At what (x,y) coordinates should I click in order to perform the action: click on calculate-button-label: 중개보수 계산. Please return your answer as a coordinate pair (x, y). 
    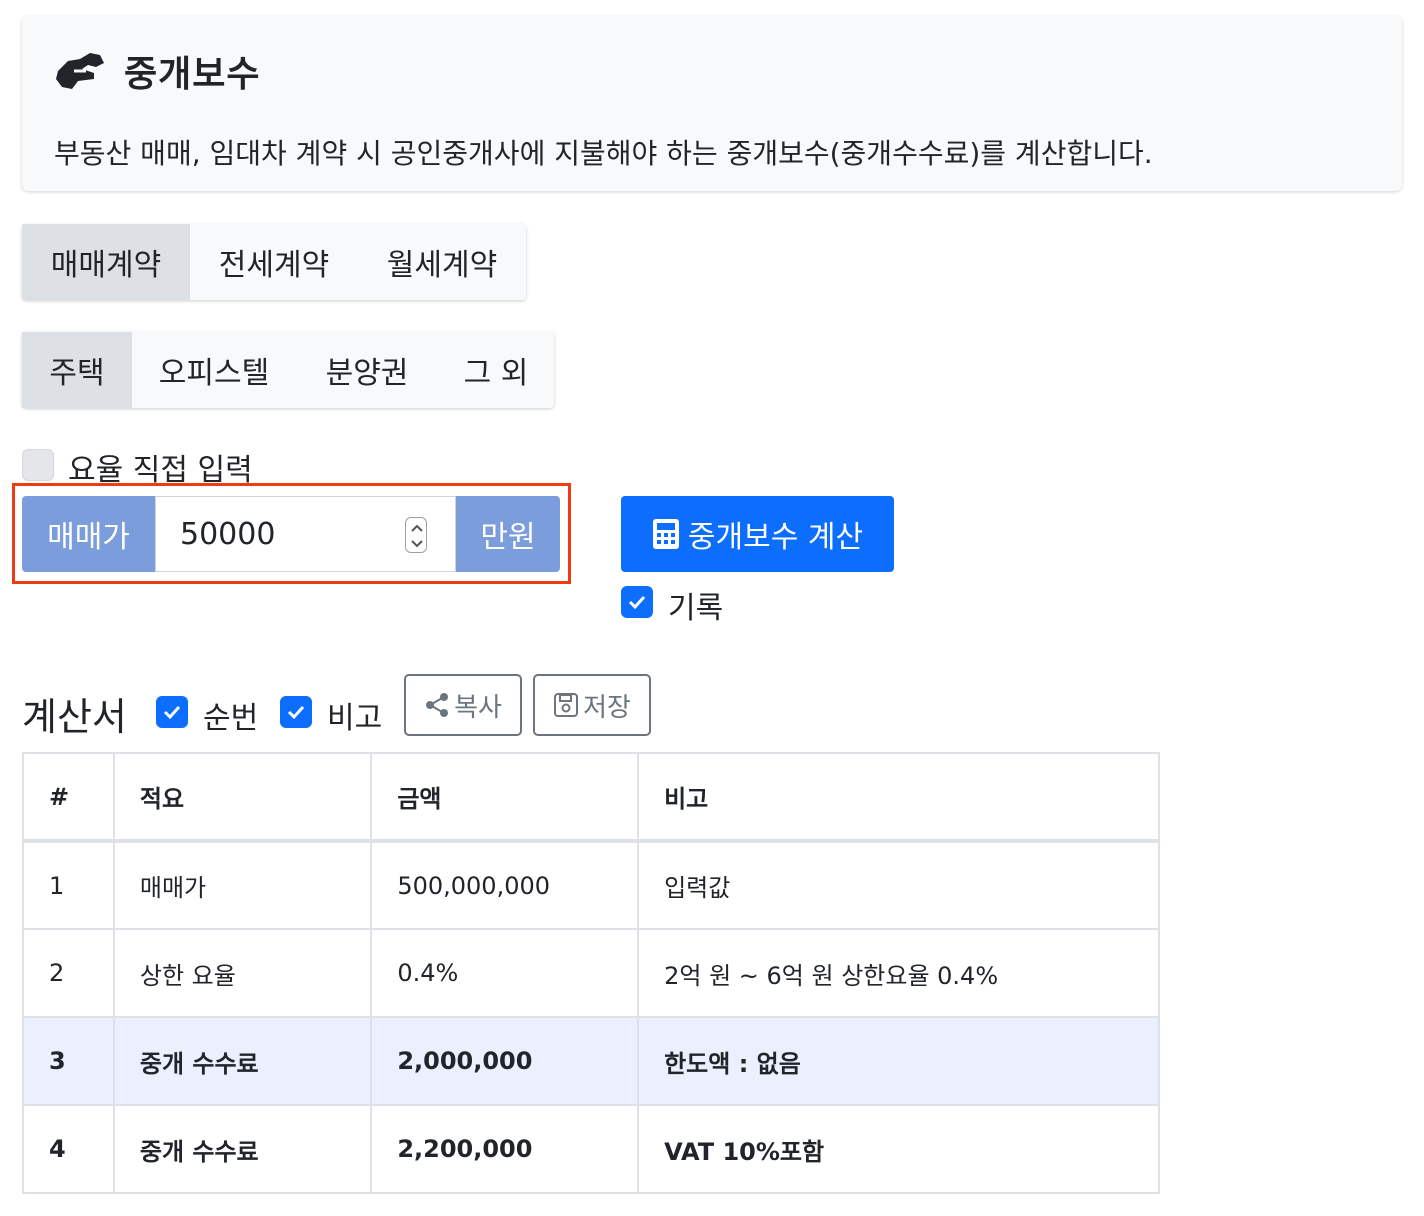
    Looking at the image, I should click on (775, 537).